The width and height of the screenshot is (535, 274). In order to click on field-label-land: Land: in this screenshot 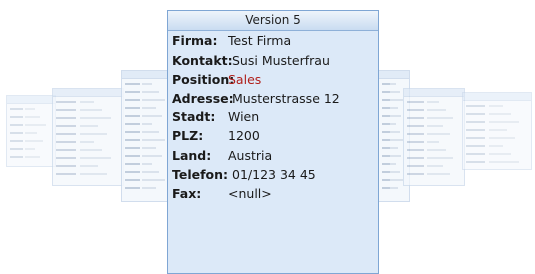, I will do `click(192, 155)`.